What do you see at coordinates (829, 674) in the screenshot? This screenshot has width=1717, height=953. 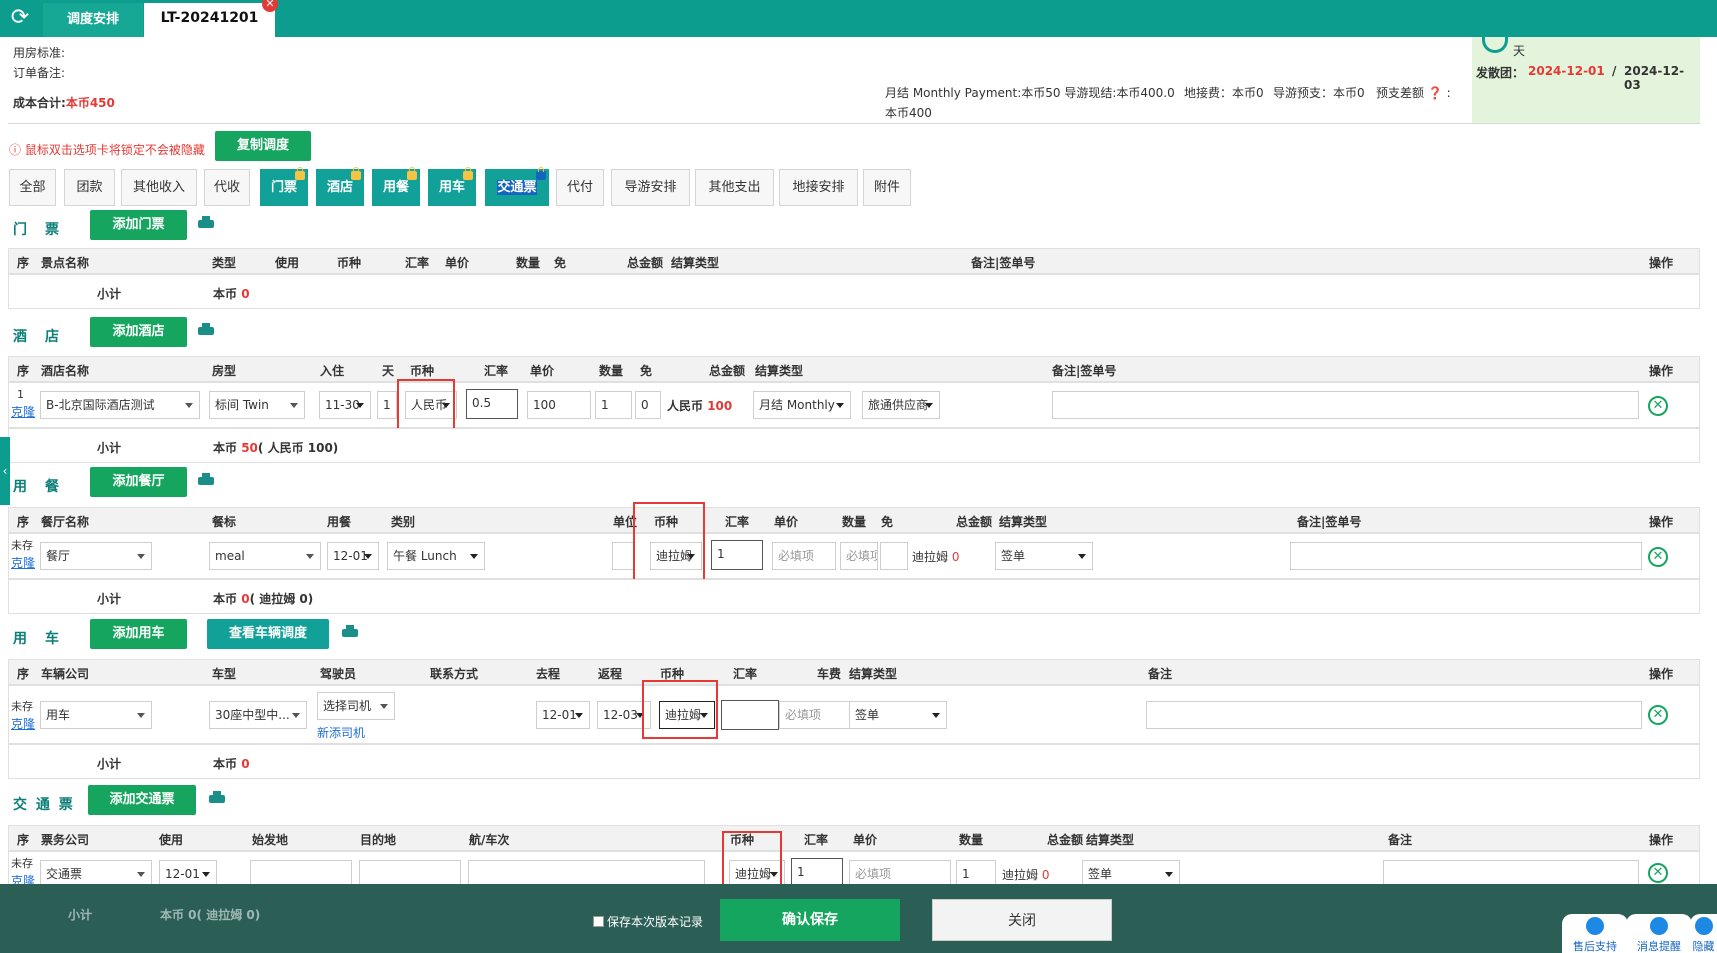 I see `column-header: 车费` at bounding box center [829, 674].